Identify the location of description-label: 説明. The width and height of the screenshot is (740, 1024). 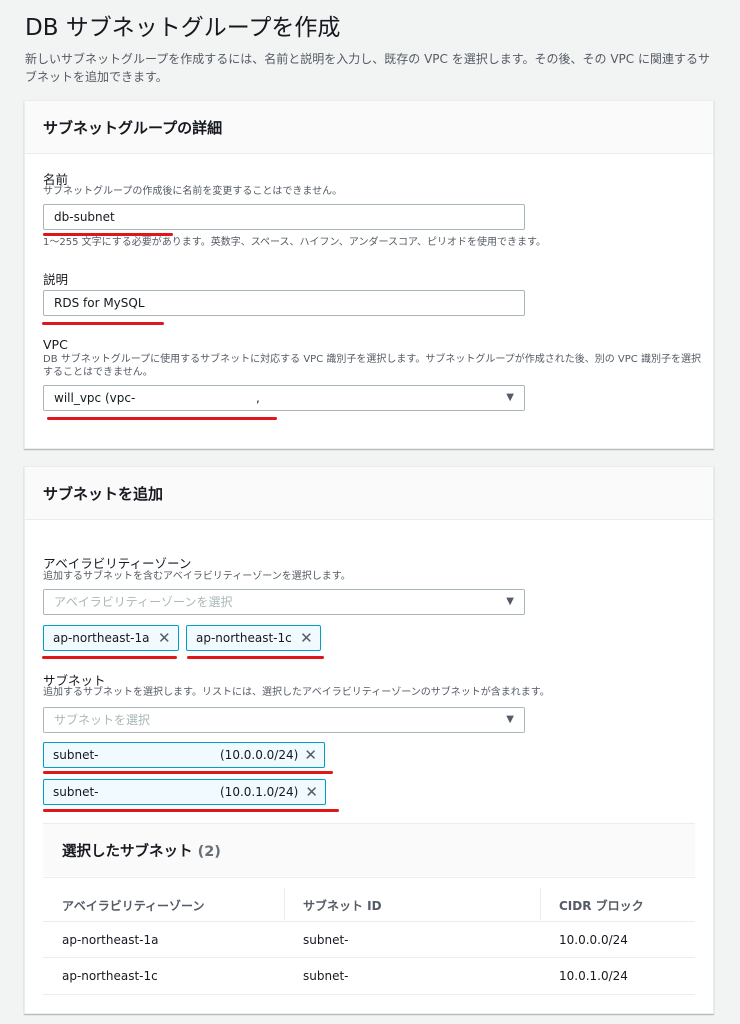
(56, 279).